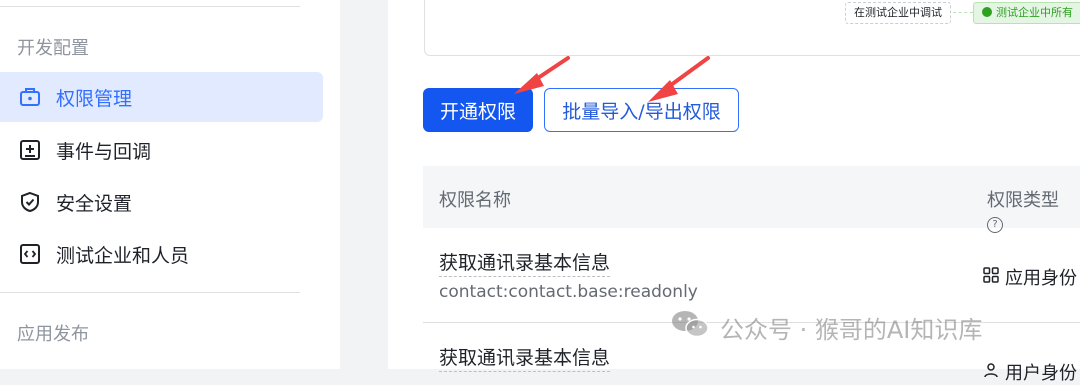 The image size is (1080, 385). What do you see at coordinates (161, 150) in the screenshot?
I see `sidebar-item-events: 事件与回调` at bounding box center [161, 150].